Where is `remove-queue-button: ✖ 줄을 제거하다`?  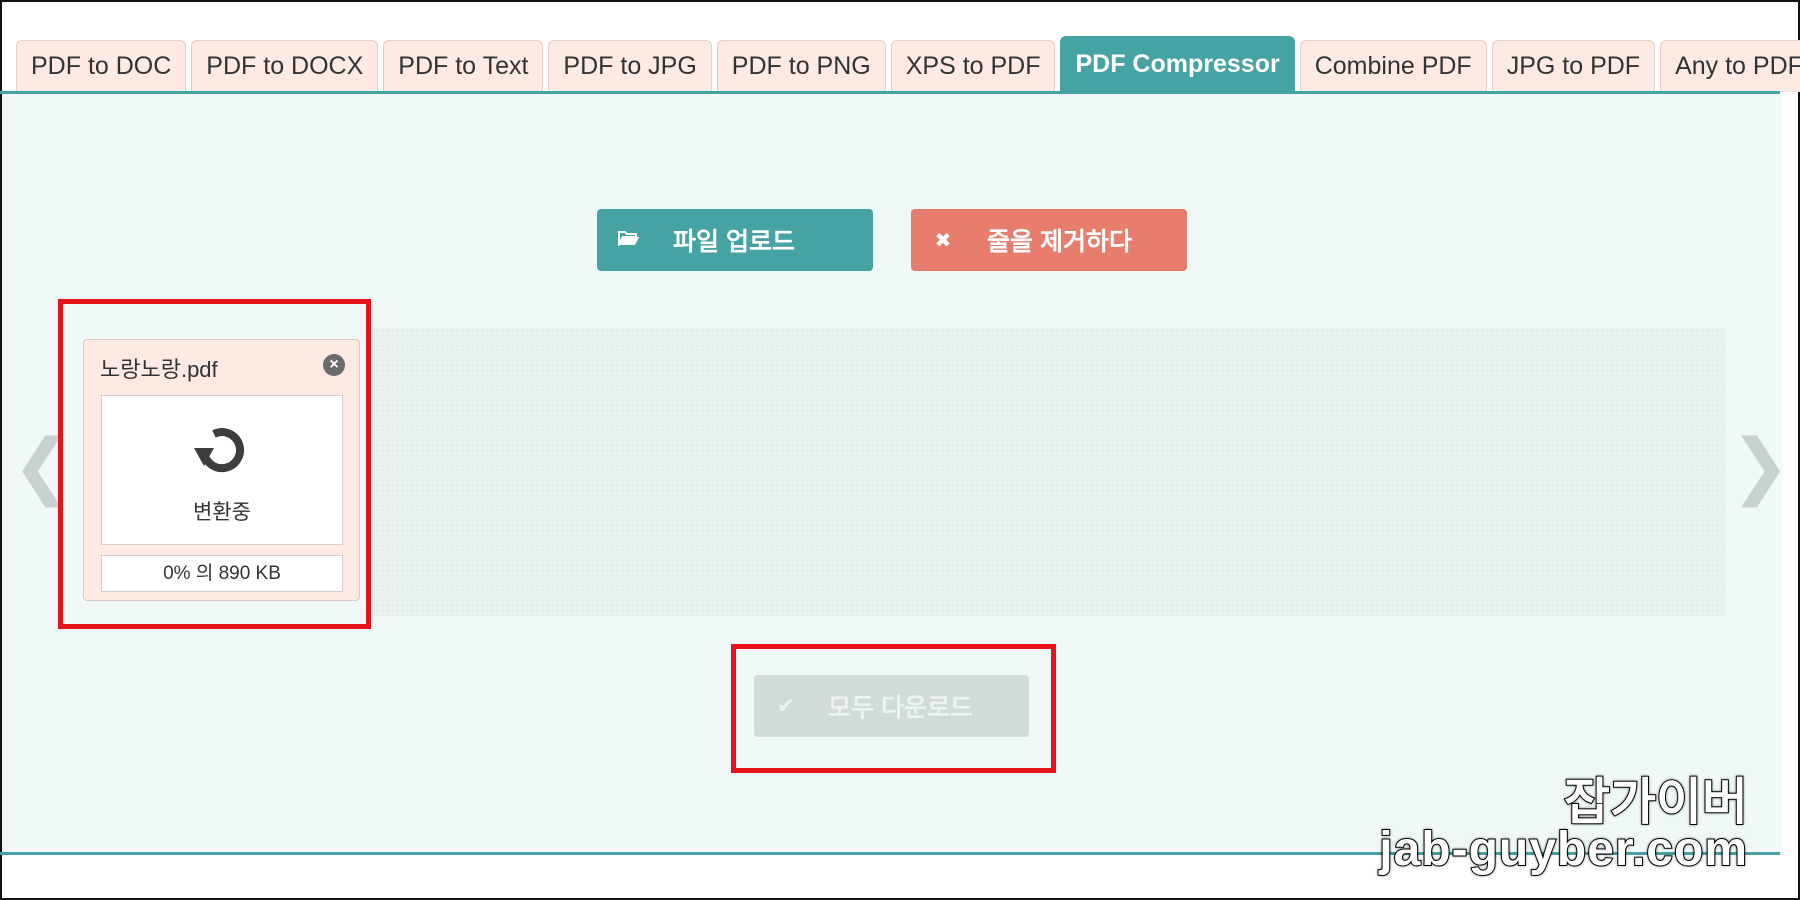 remove-queue-button: ✖ 줄을 제거하다 is located at coordinates (1049, 240).